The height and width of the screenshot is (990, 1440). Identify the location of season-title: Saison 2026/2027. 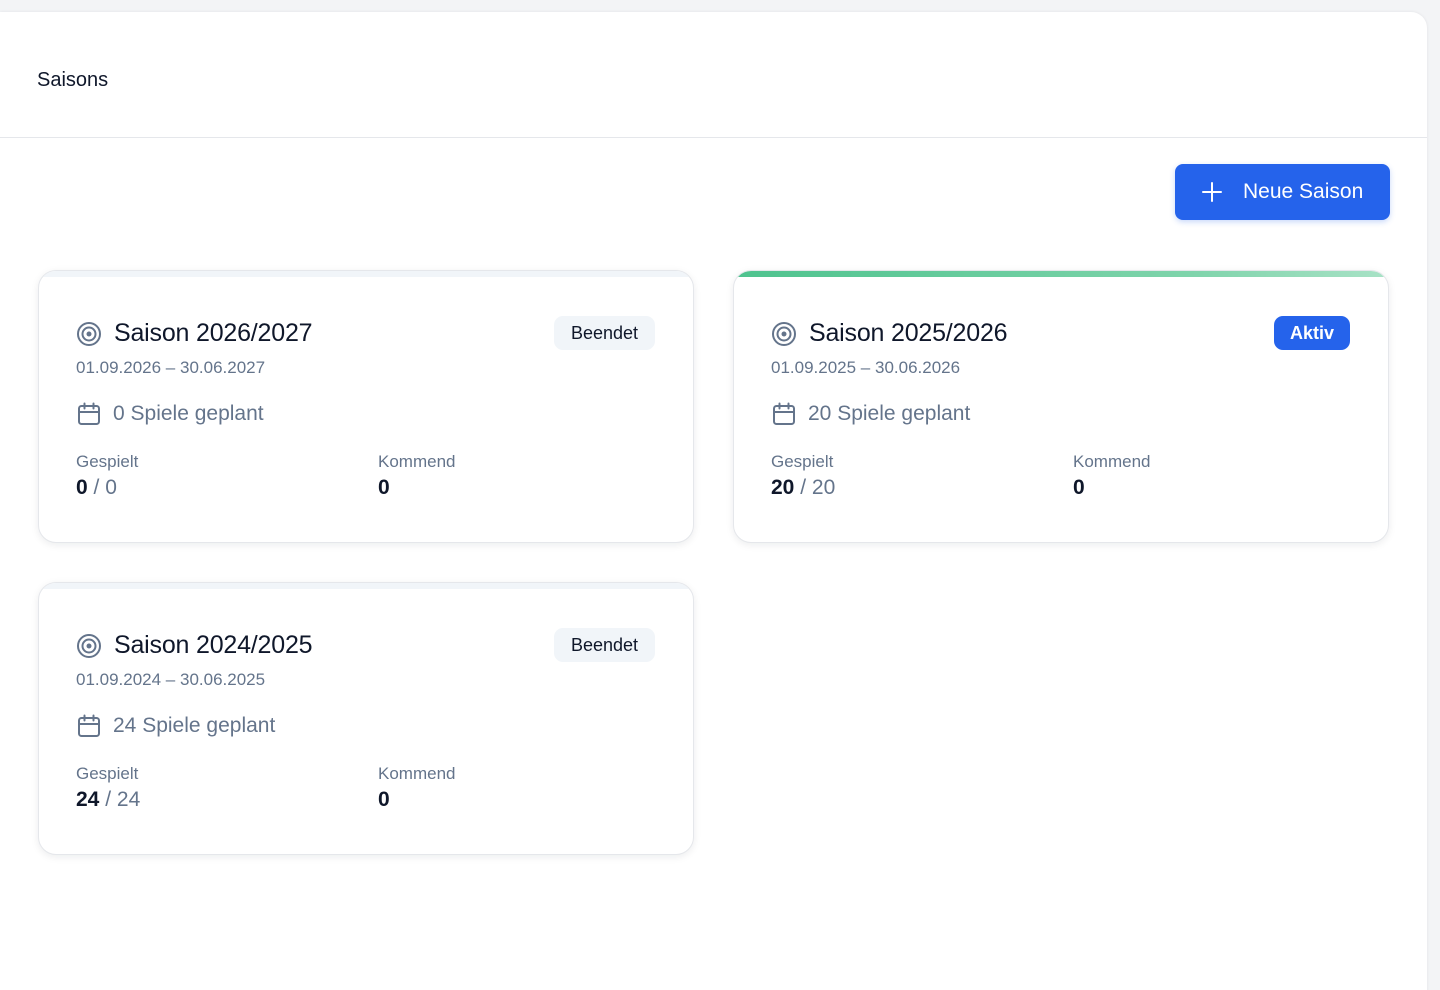
(213, 333).